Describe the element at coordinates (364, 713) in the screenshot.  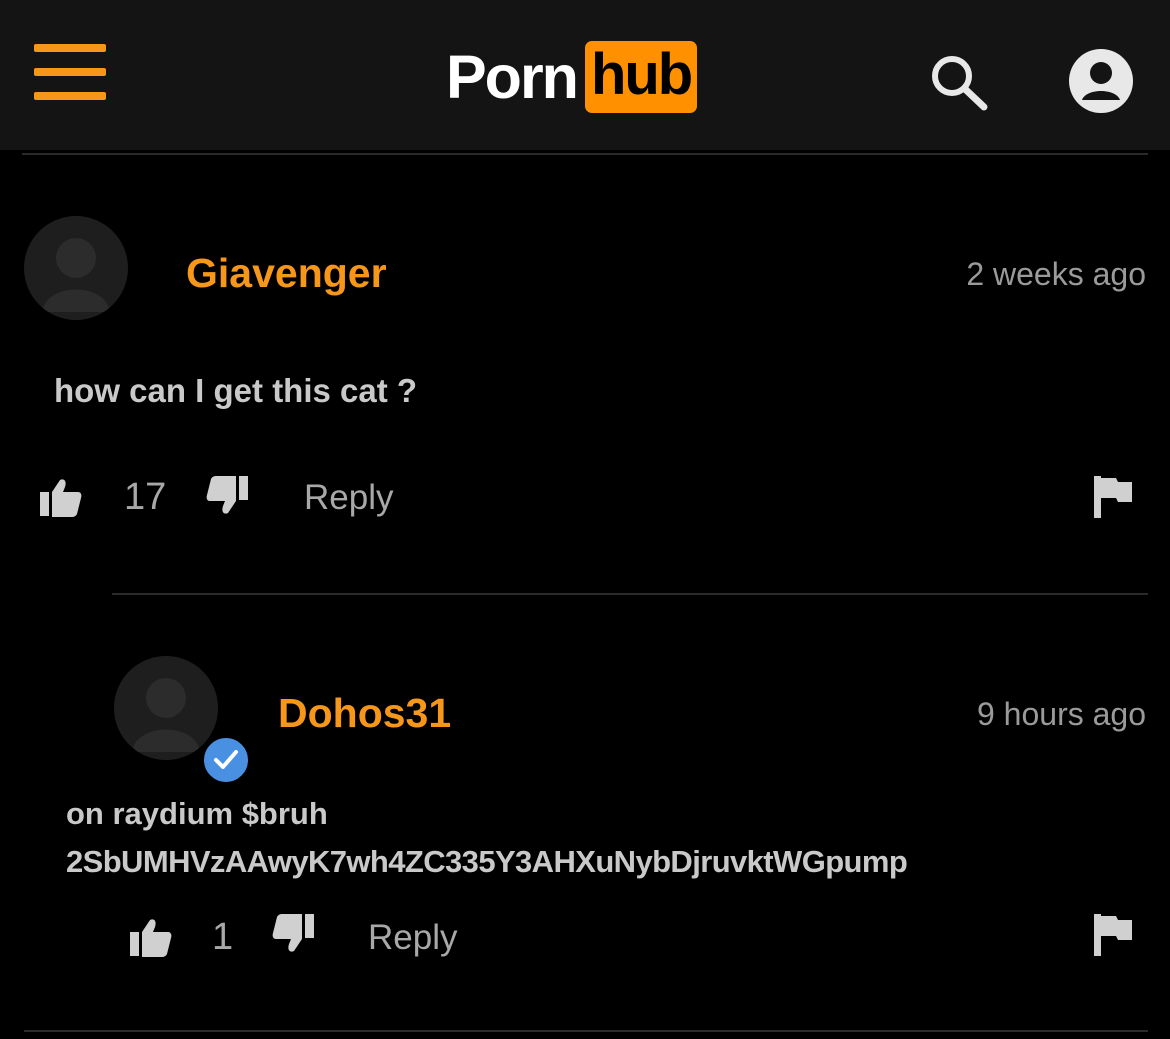
I see `comment-username: Dohos31` at that location.